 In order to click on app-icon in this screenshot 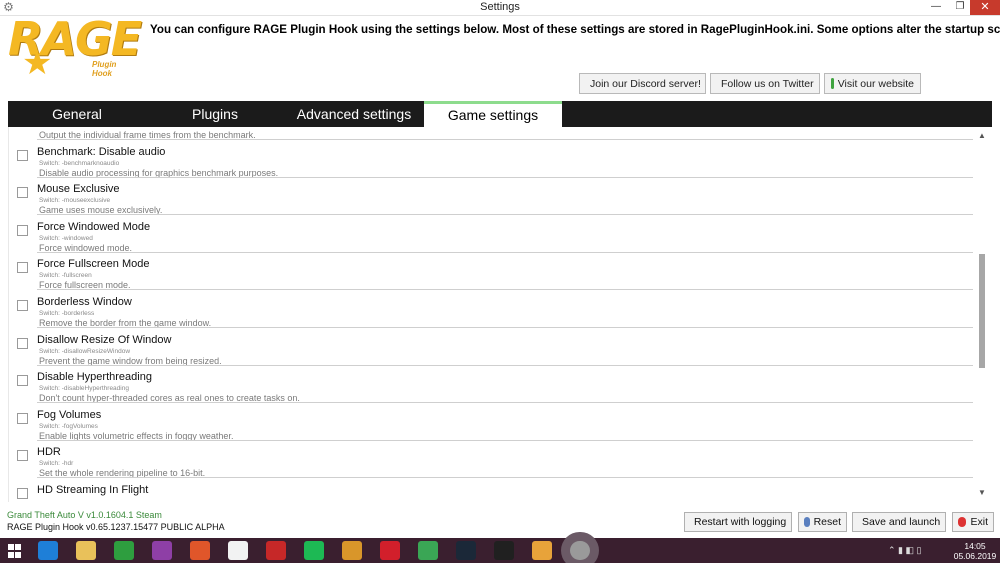, I will do `click(352, 550)`.